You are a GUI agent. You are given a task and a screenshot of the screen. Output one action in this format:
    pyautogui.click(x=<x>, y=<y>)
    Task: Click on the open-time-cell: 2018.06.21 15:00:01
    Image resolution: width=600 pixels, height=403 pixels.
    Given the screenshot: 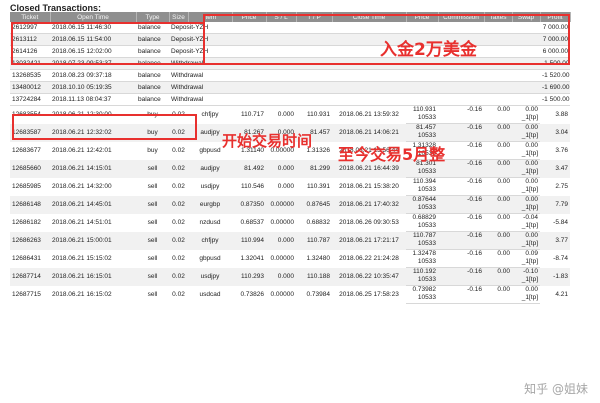 What is the action you would take?
    pyautogui.click(x=93, y=240)
    